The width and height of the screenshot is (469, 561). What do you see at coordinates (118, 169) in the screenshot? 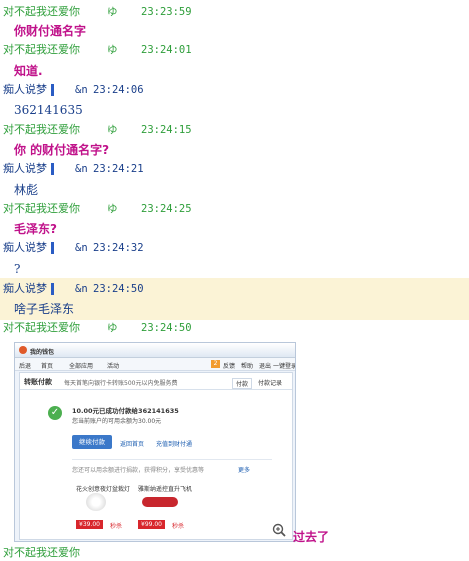
I see `timestamp: 23:24:21` at bounding box center [118, 169].